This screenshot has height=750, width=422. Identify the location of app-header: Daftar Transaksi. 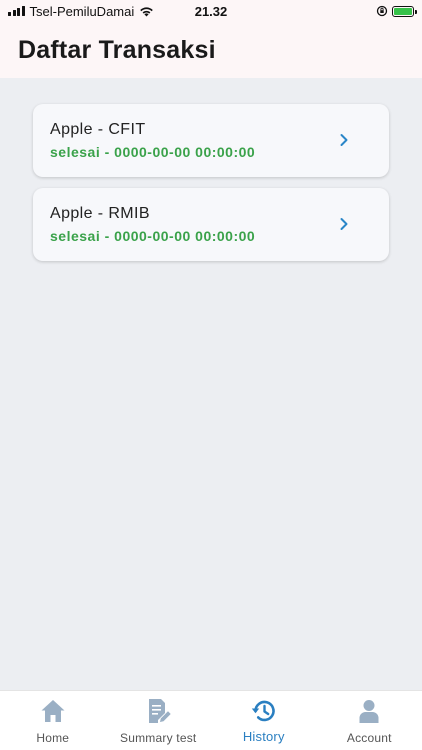
(211, 50).